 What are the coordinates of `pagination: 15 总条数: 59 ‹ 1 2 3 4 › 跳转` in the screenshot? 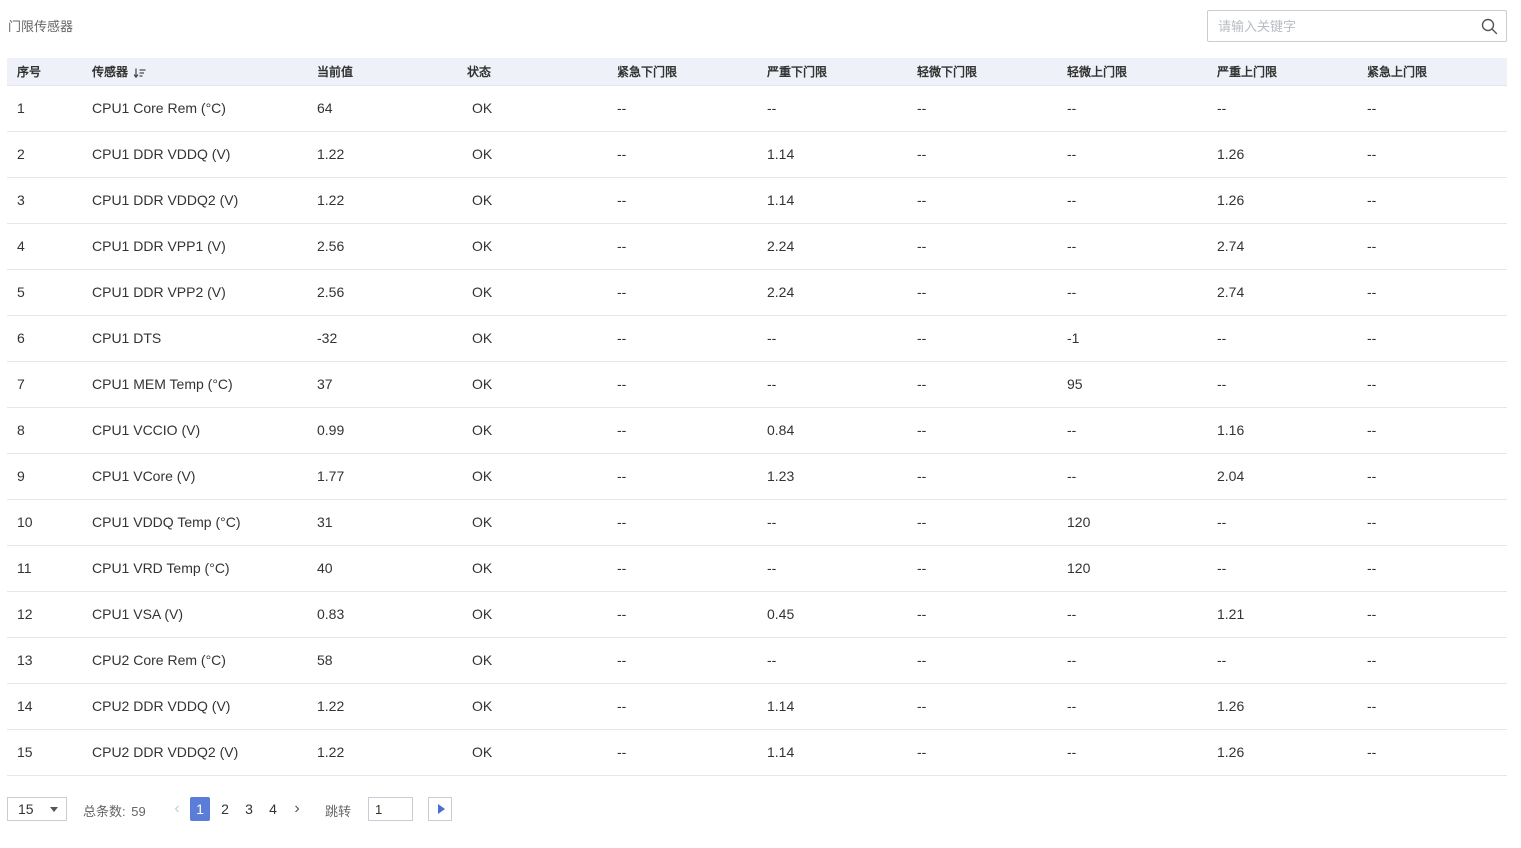 It's located at (257, 809).